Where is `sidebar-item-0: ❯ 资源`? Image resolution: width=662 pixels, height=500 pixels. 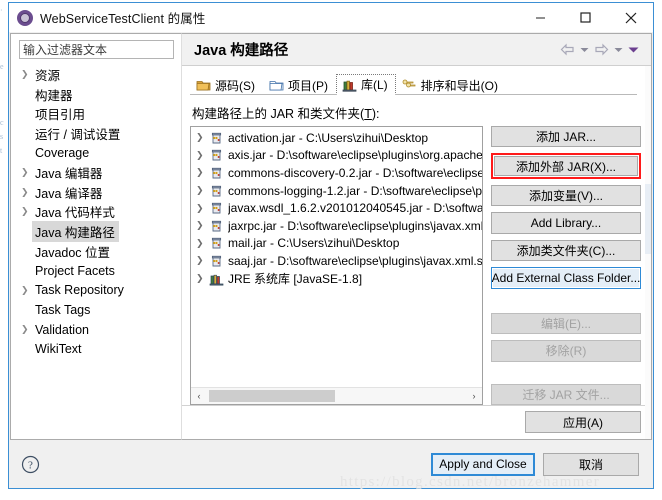
sidebar-item-0: ❯ 资源 is located at coordinates (96, 75).